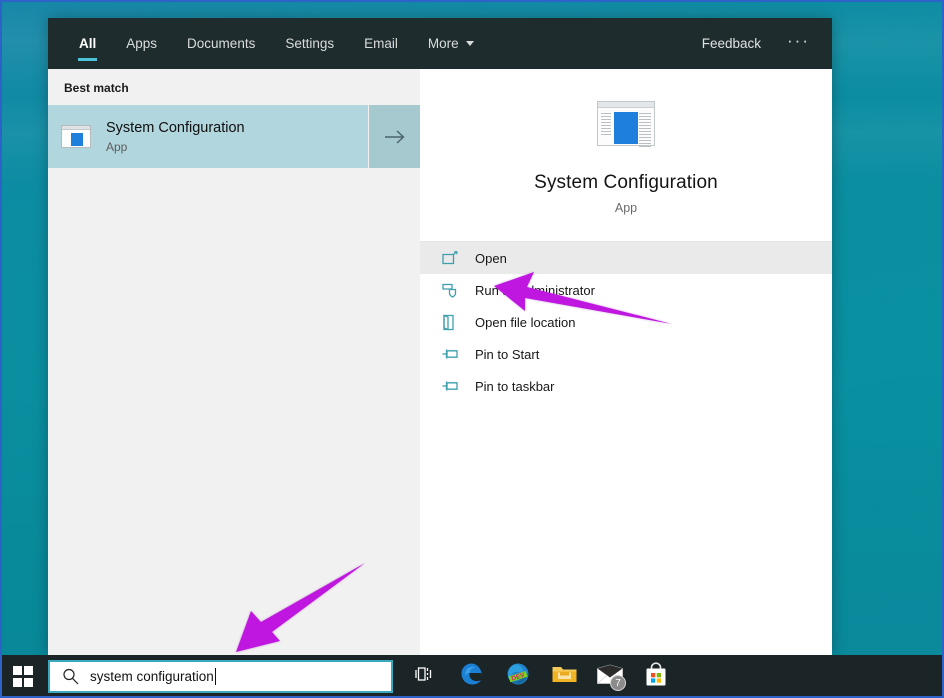  I want to click on search-icon, so click(70, 676).